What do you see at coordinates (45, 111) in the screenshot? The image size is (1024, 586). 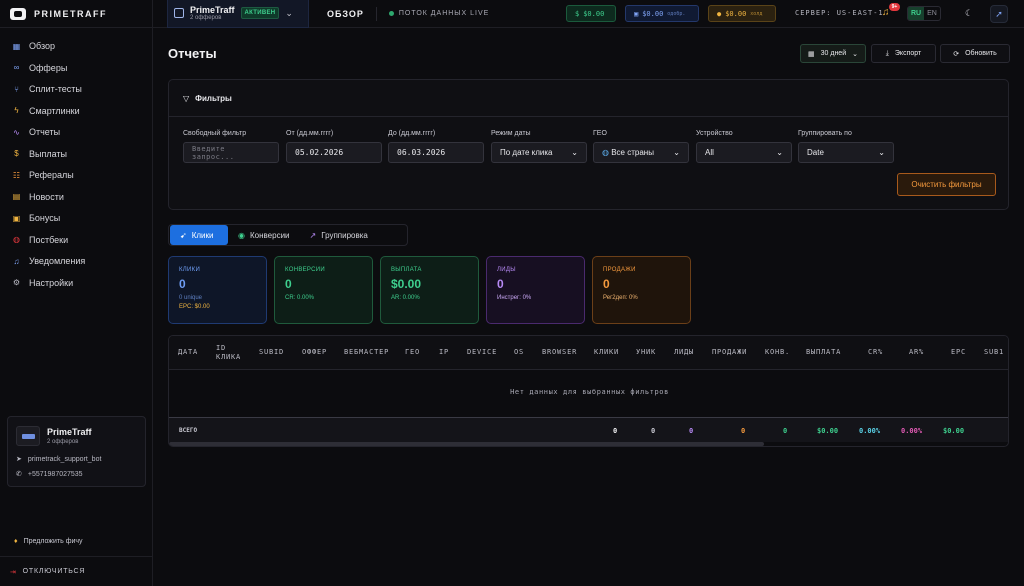 I see `sidebar-item-4: ϟ Смартлинки` at bounding box center [45, 111].